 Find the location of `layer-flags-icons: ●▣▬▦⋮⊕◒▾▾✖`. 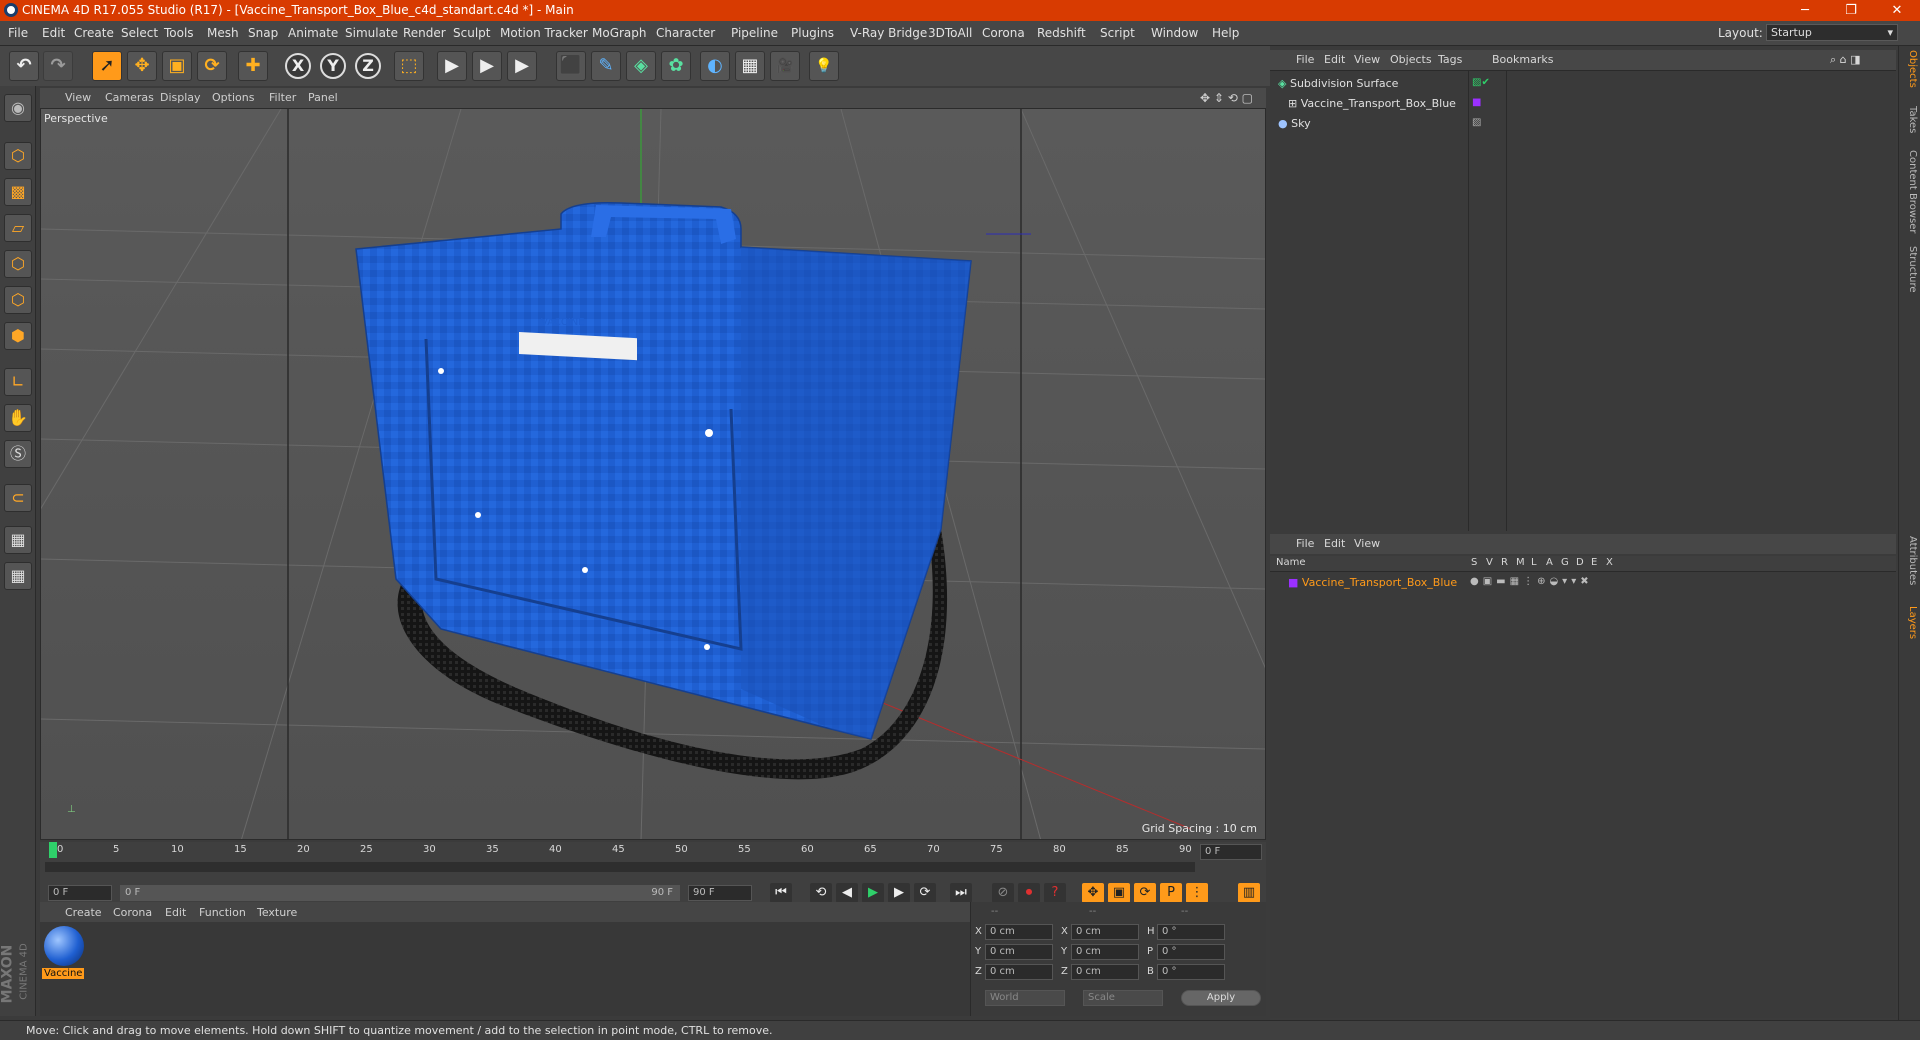

layer-flags-icons: ●▣▬▦⋮⊕◒▾▾✖ is located at coordinates (1531, 581).